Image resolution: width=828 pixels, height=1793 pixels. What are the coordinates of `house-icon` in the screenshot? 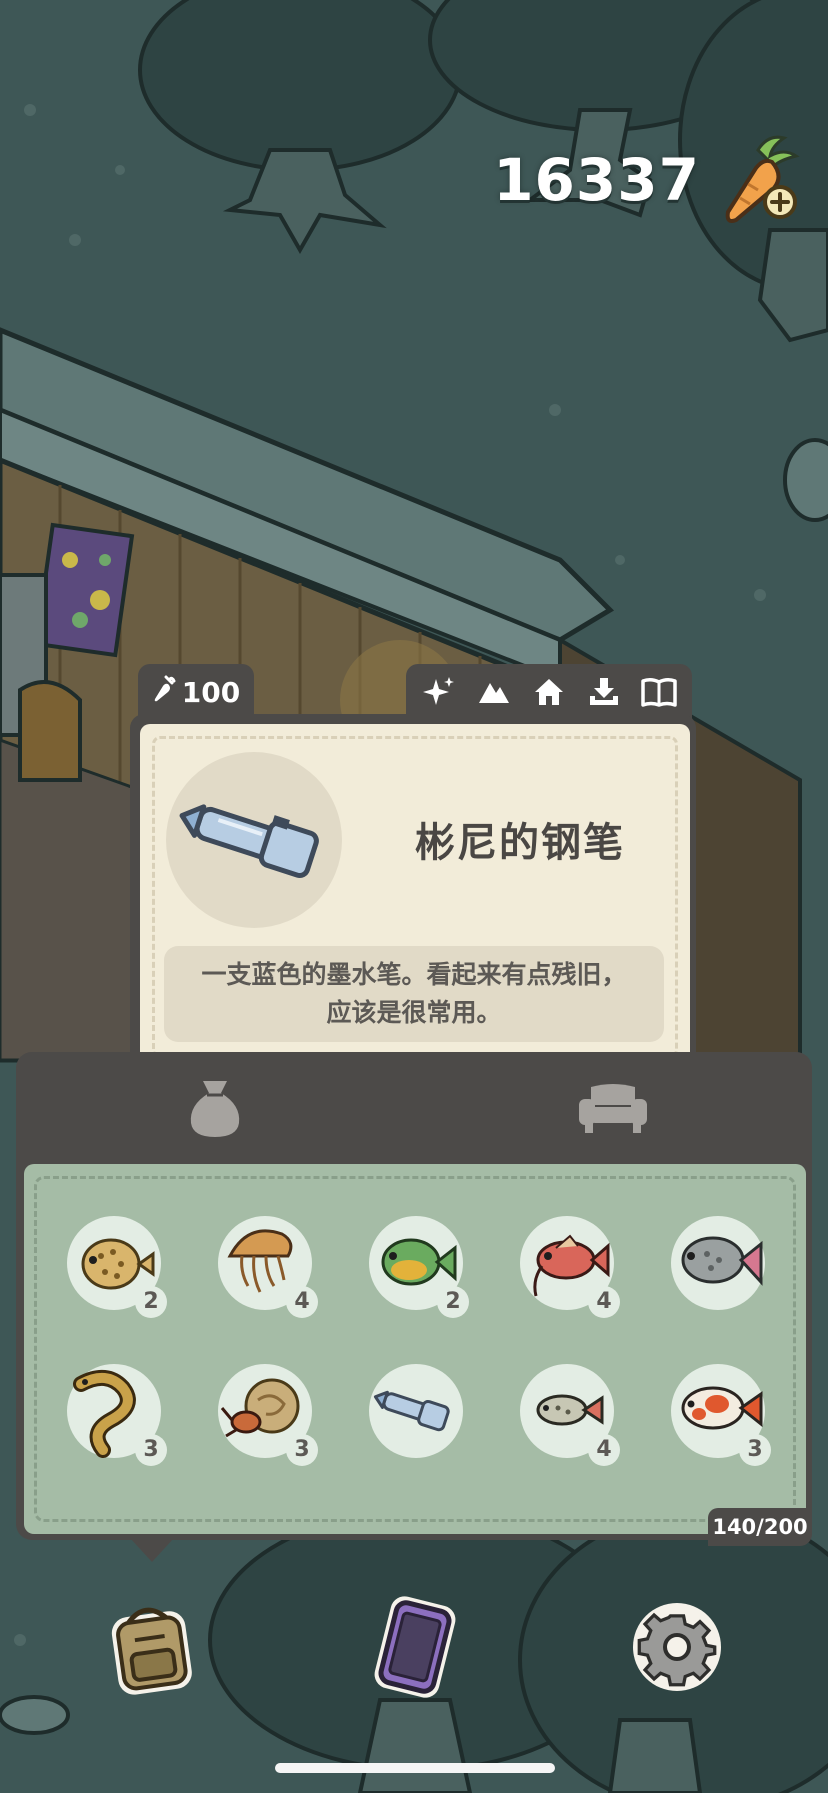 It's located at (549, 692).